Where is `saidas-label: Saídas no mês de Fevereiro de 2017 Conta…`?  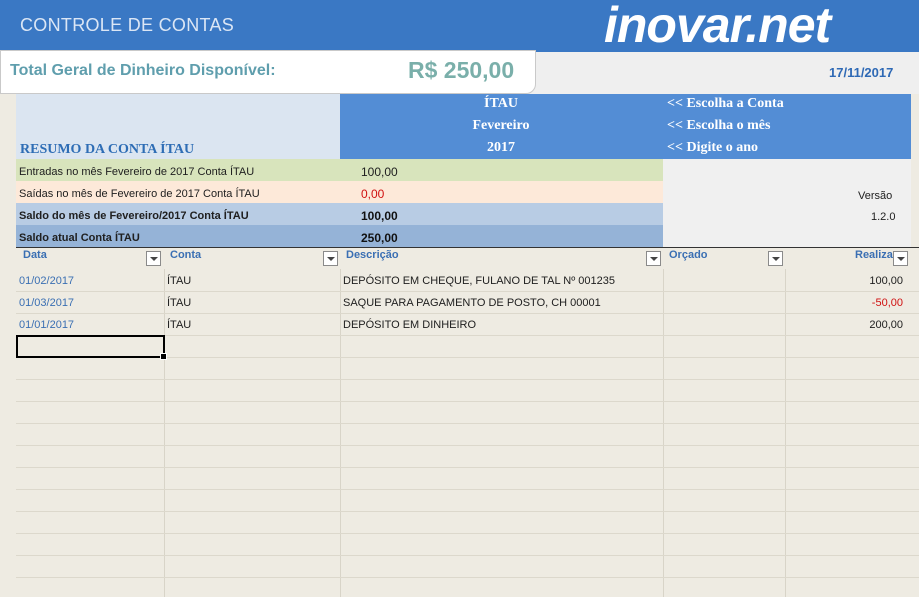 saidas-label: Saídas no mês de Fevereiro de 2017 Conta… is located at coordinates (139, 194).